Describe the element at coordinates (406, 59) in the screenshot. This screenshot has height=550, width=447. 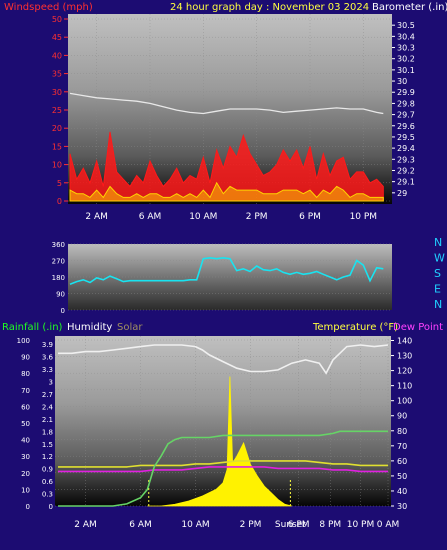
I see `barometer-tick-label: 30.2` at that location.